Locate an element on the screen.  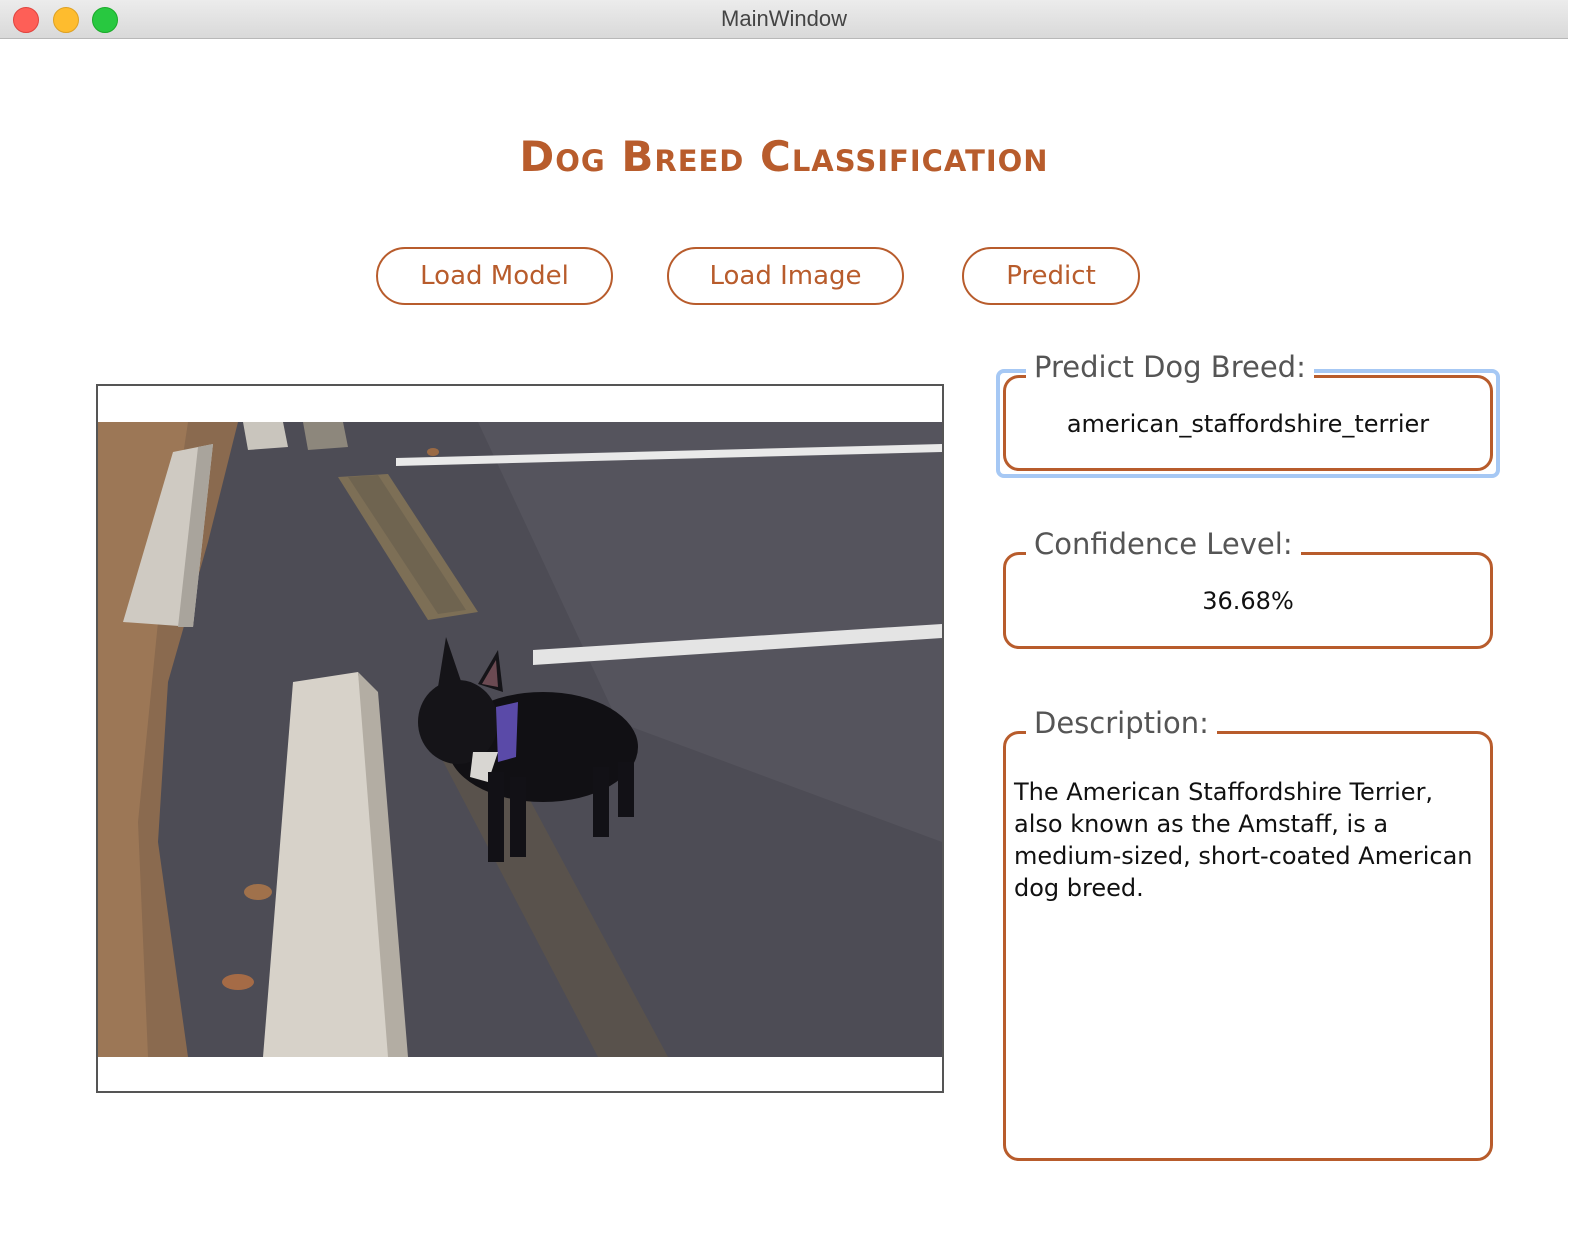
breed-label: Predict Dog Breed: is located at coordinates (1170, 367).